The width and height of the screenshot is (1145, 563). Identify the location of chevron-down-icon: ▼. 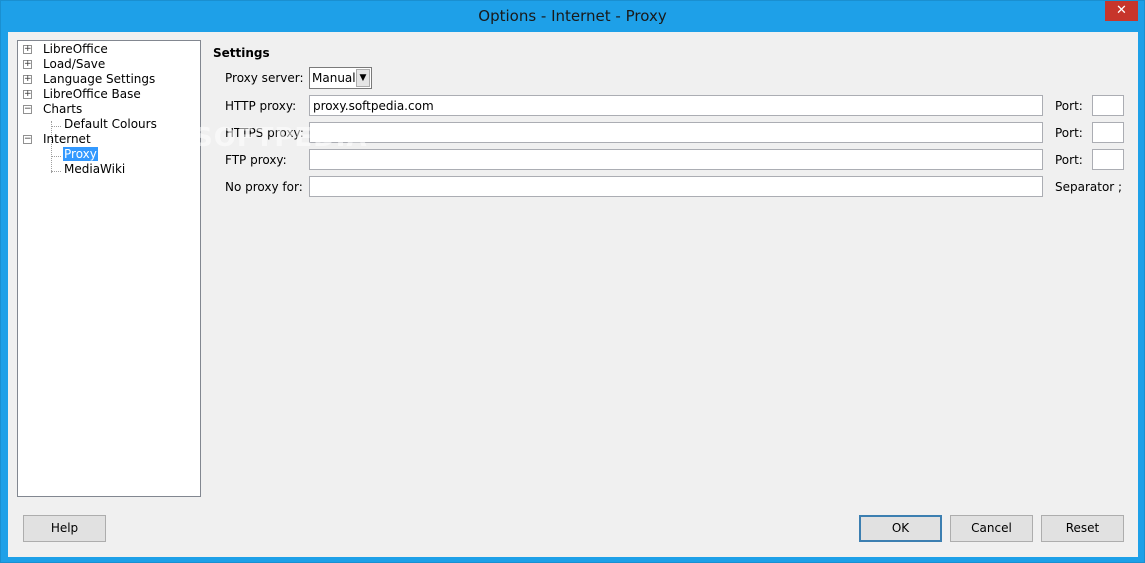
(363, 78).